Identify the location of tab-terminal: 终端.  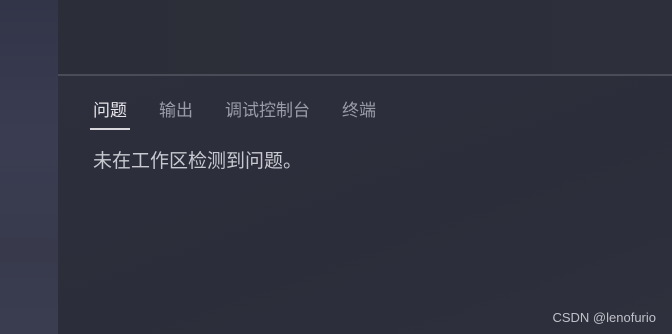
(359, 98).